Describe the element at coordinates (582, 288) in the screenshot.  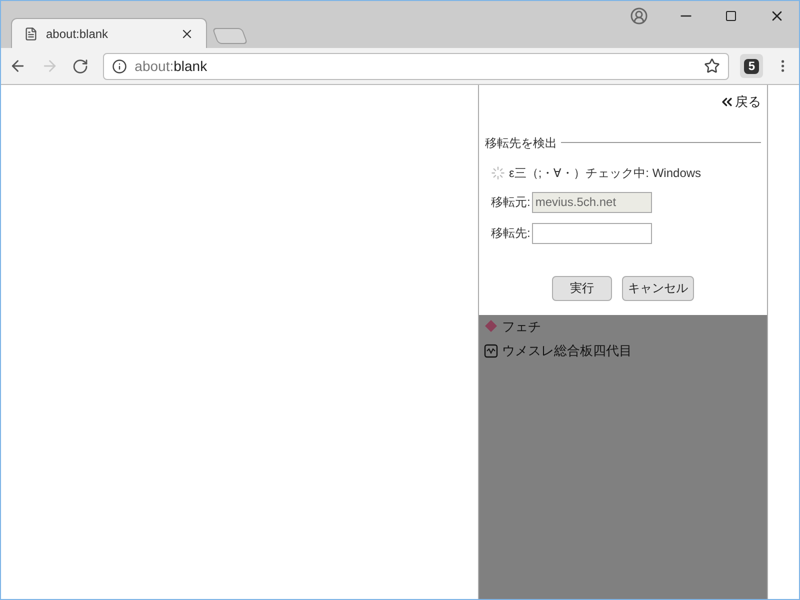
I see `dialog-button: 実行` at that location.